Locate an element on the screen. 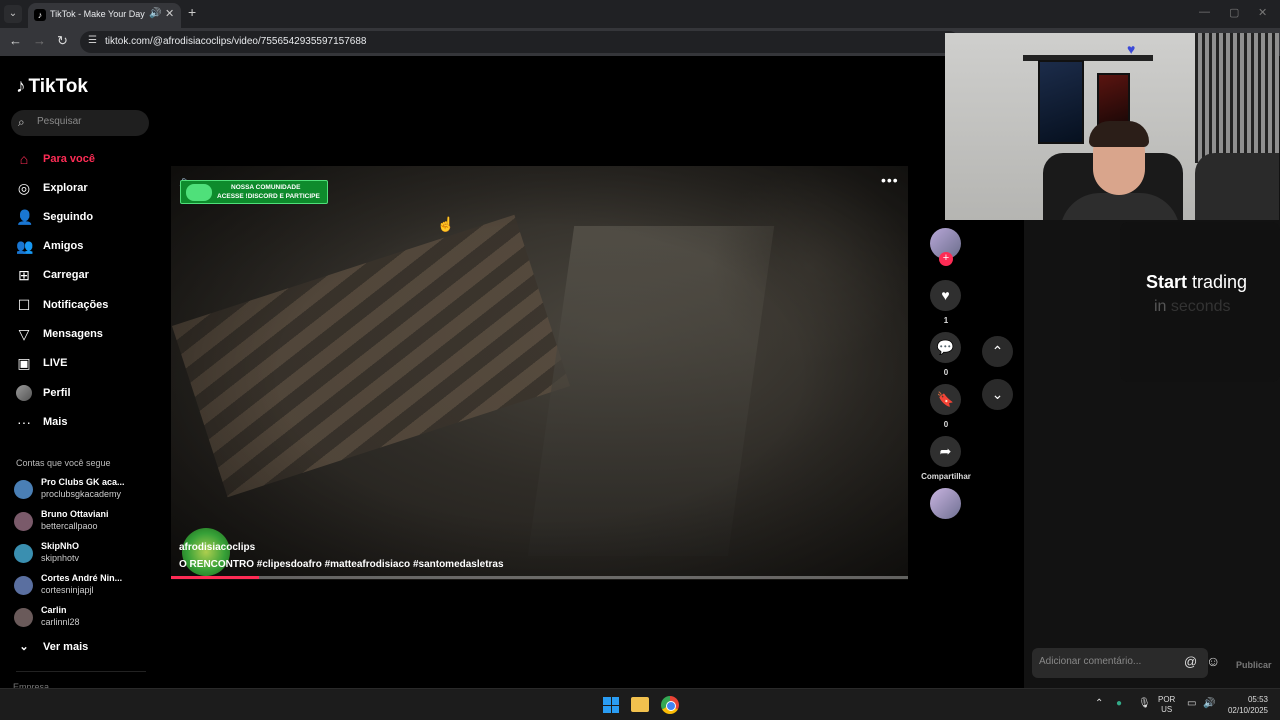 The width and height of the screenshot is (1280, 720). search-box: ⌕ is located at coordinates (80, 123).